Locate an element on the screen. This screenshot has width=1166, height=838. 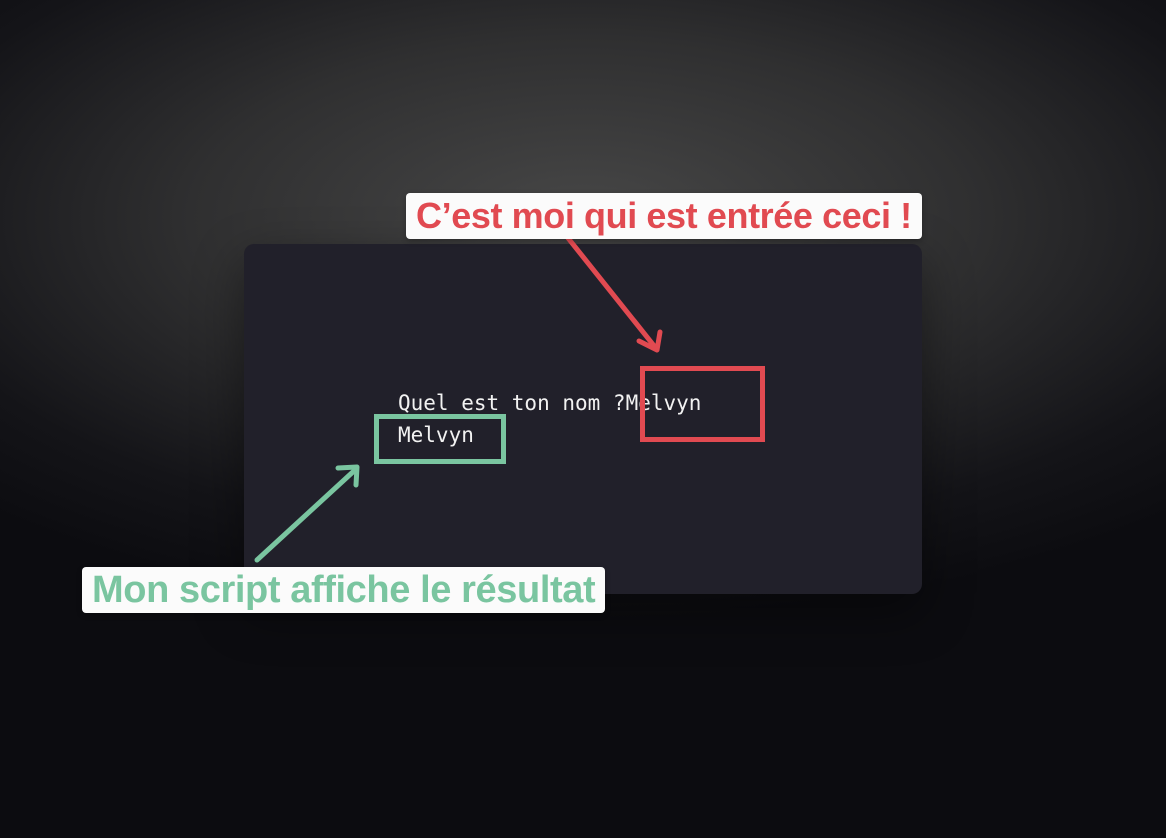
prompt-text: Quel est ton nom ? is located at coordinates (512, 403).